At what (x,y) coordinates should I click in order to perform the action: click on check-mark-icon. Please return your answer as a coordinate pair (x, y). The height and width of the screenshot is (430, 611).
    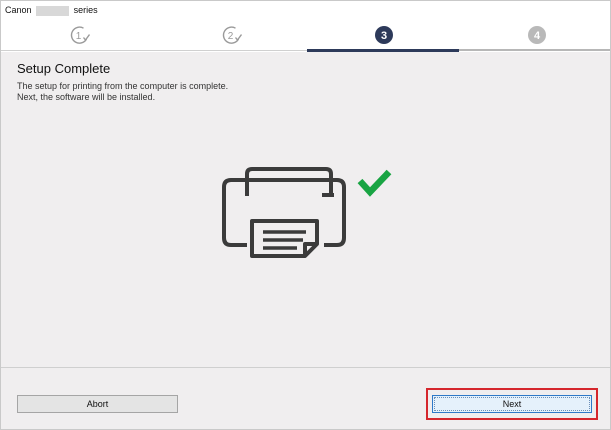
    Looking at the image, I should click on (374, 183).